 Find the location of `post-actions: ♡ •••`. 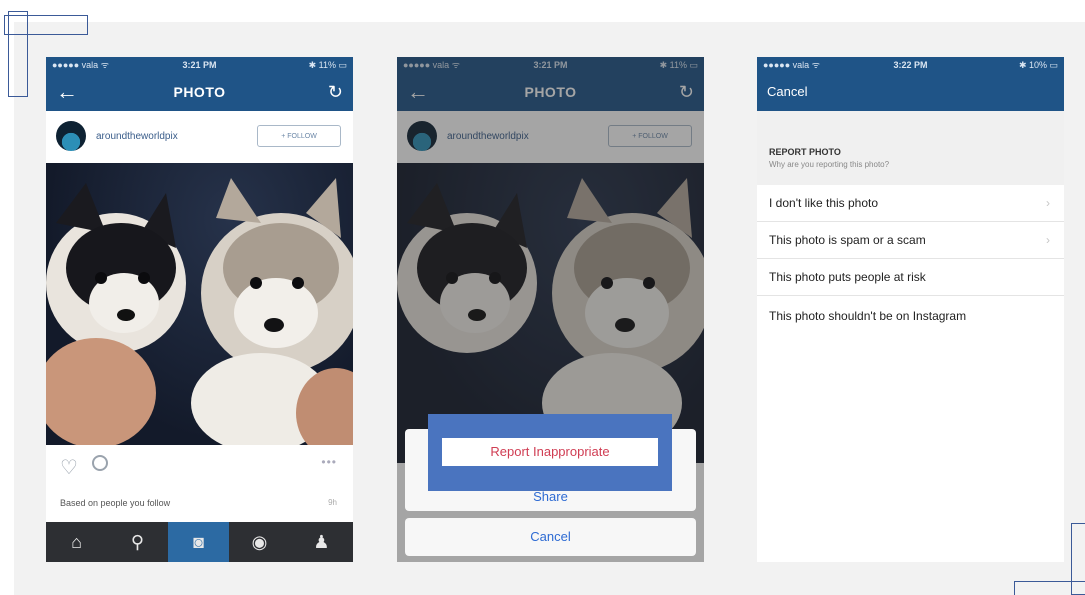

post-actions: ♡ ••• is located at coordinates (199, 465).